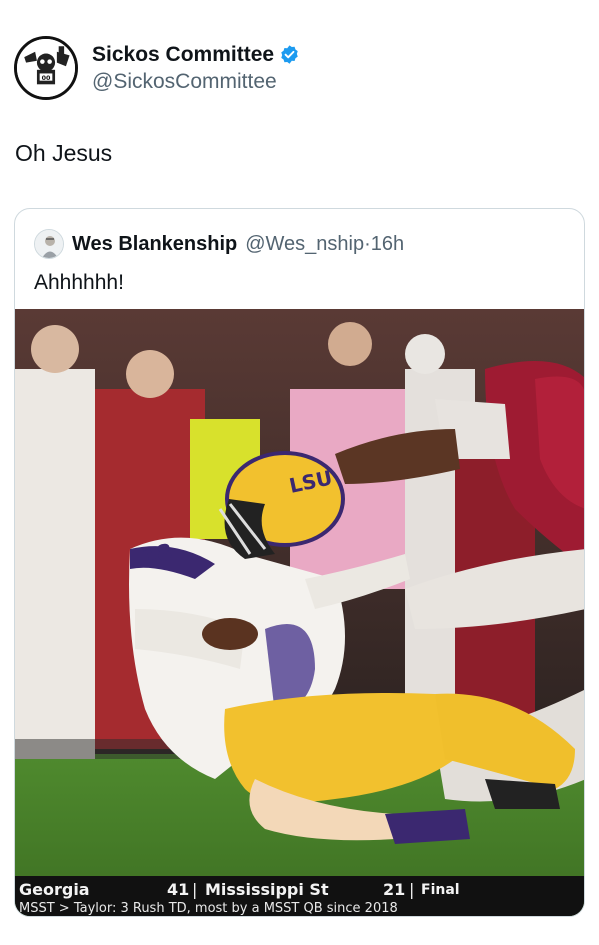 The width and height of the screenshot is (599, 945). Describe the element at coordinates (79, 282) in the screenshot. I see `quoted-post-text: Ahhhhhh!` at that location.